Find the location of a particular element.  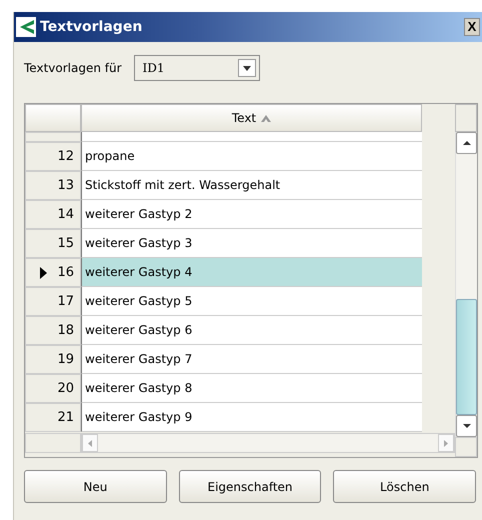

row-number: 20 is located at coordinates (53, 388).